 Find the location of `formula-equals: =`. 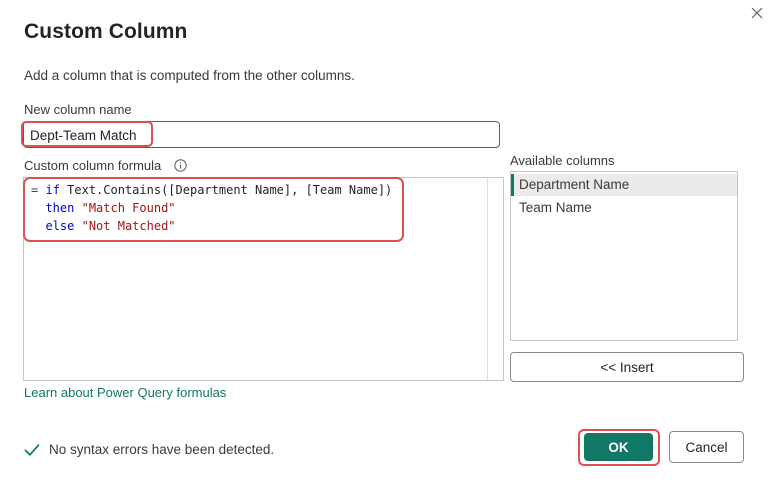

formula-equals: = is located at coordinates (35, 190).